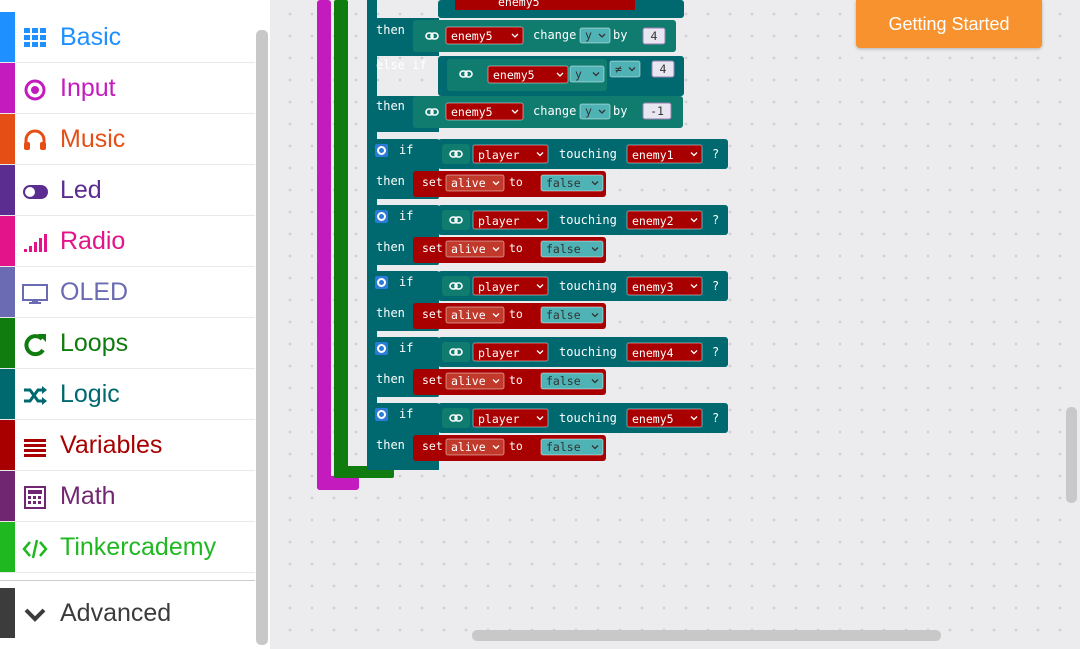 This screenshot has width=1080, height=649. I want to click on target-dropdown: enemy5, so click(664, 418).